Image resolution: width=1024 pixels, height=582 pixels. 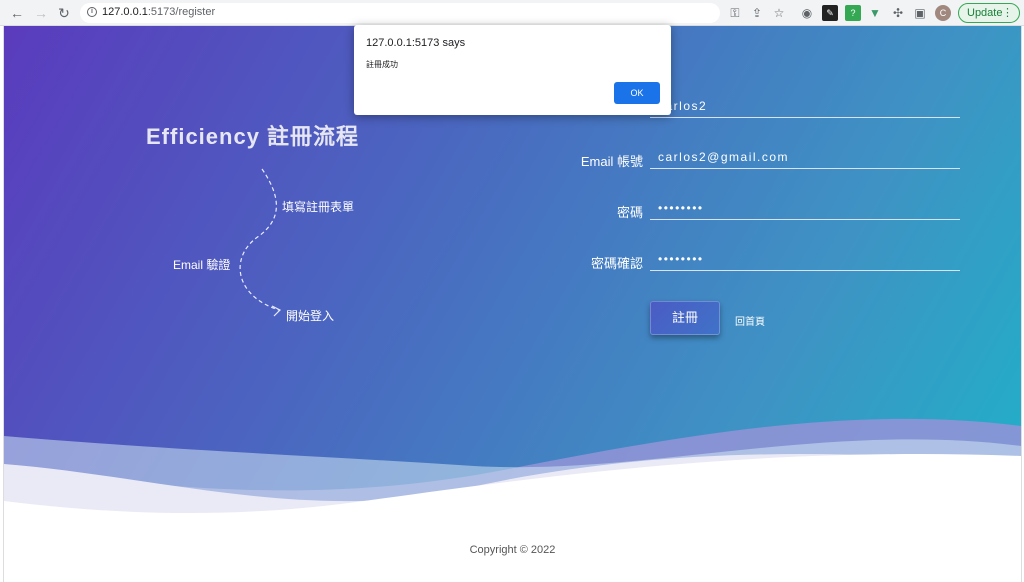 I want to click on camera-icon: ◉, so click(x=807, y=13).